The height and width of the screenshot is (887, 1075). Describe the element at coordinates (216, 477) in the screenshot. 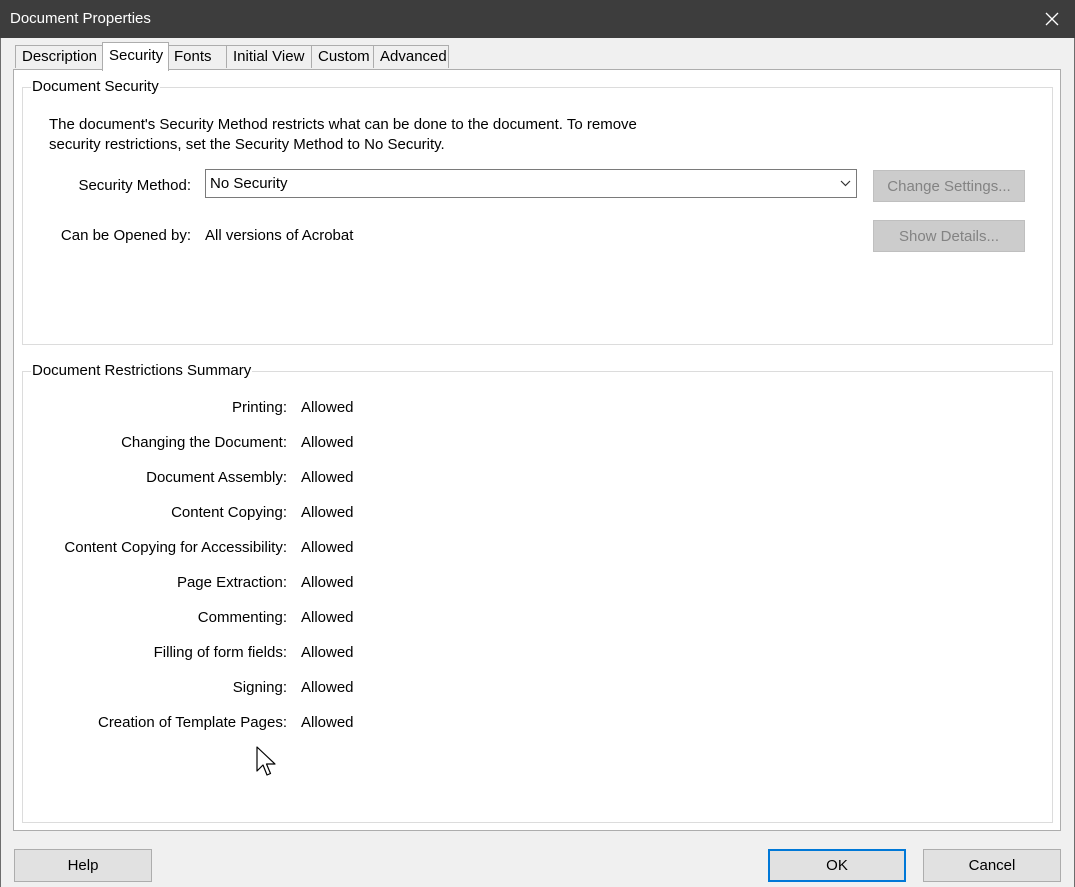

I see `restriction-label: Document Assembly:` at that location.